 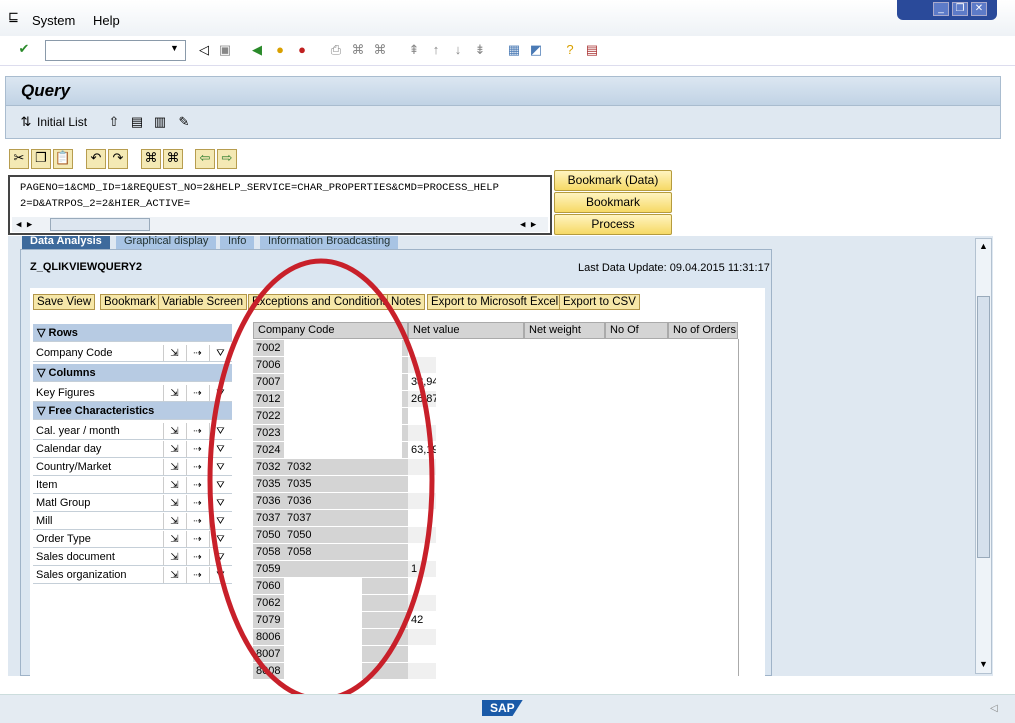 I want to click on collapse-icon: ◁, so click(x=994, y=708).